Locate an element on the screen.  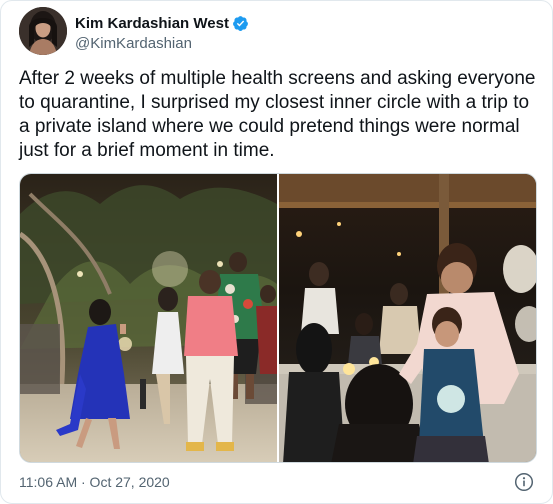
tweet-footer: 11:06 AM · Oct 27, 2020 is located at coordinates (276, 483).